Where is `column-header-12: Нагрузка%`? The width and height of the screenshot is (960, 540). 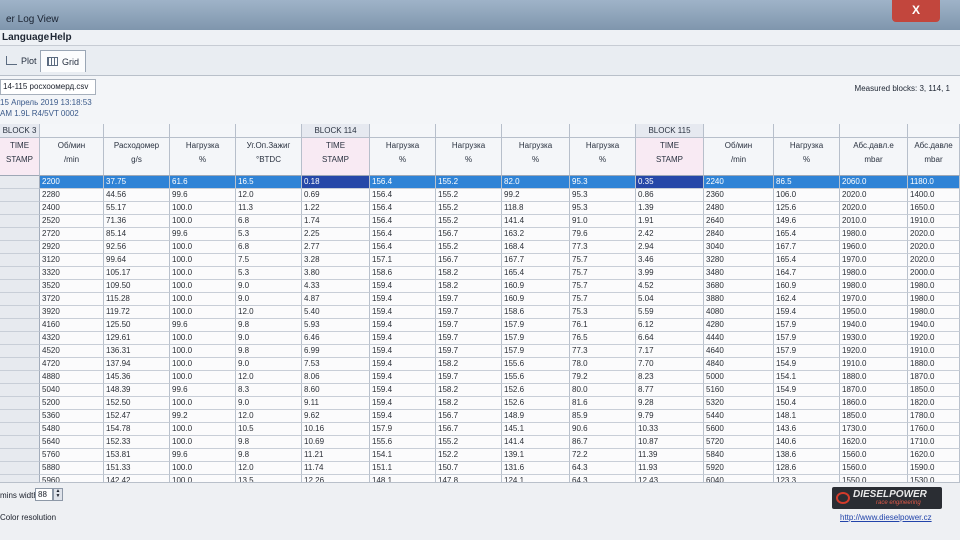 column-header-12: Нагрузка% is located at coordinates (807, 150).